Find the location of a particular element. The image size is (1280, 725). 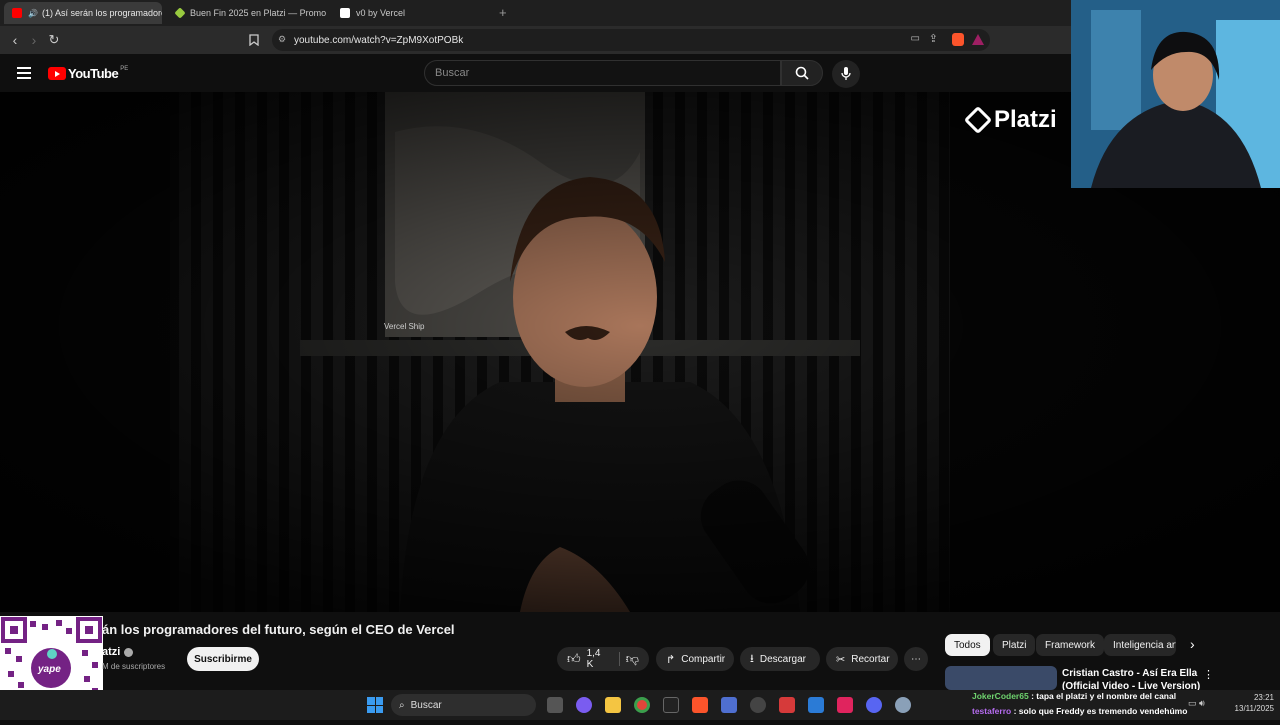

channel-name: atzi is located at coordinates (118, 652).